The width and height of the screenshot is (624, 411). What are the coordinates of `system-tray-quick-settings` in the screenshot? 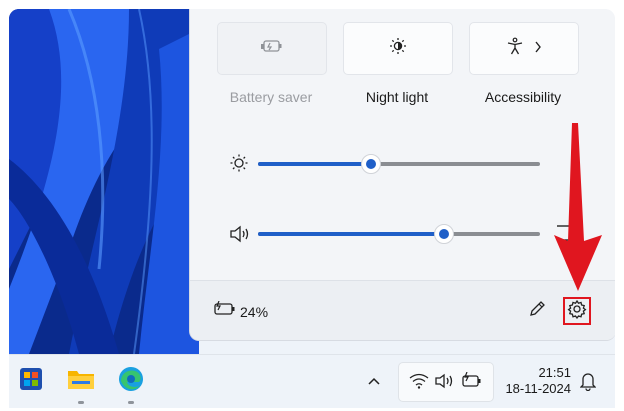 It's located at (446, 382).